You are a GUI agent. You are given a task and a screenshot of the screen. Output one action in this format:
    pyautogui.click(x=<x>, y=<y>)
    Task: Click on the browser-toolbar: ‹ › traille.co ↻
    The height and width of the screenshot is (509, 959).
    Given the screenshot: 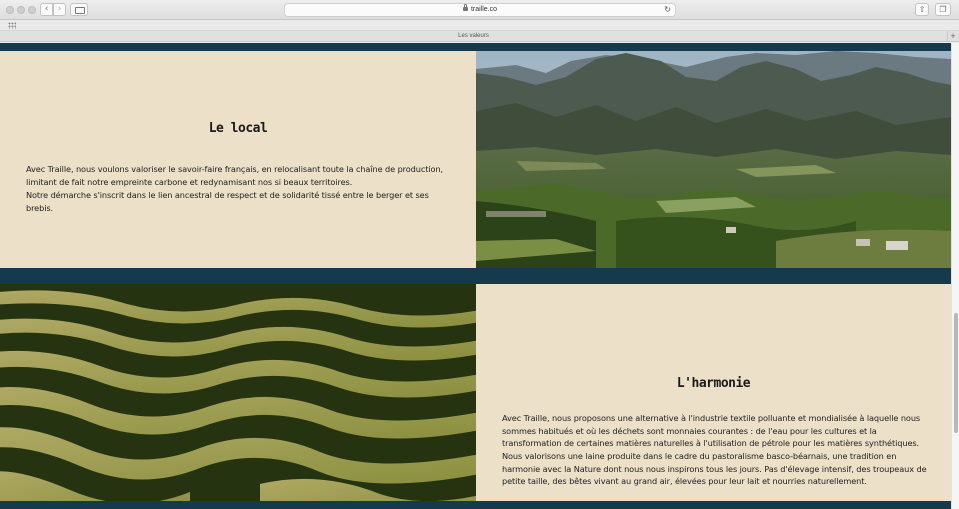 What is the action you would take?
    pyautogui.click(x=479, y=10)
    